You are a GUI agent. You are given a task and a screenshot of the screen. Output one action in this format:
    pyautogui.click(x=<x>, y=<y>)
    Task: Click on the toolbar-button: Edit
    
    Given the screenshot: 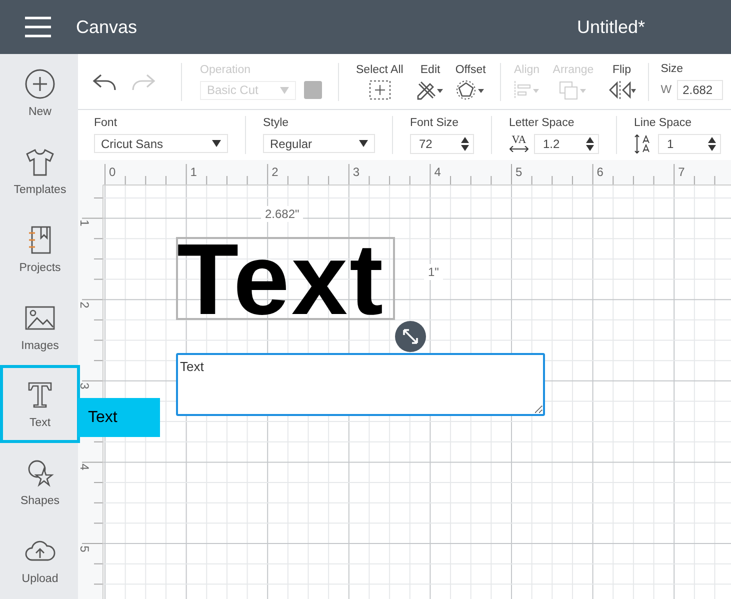 What is the action you would take?
    pyautogui.click(x=430, y=82)
    